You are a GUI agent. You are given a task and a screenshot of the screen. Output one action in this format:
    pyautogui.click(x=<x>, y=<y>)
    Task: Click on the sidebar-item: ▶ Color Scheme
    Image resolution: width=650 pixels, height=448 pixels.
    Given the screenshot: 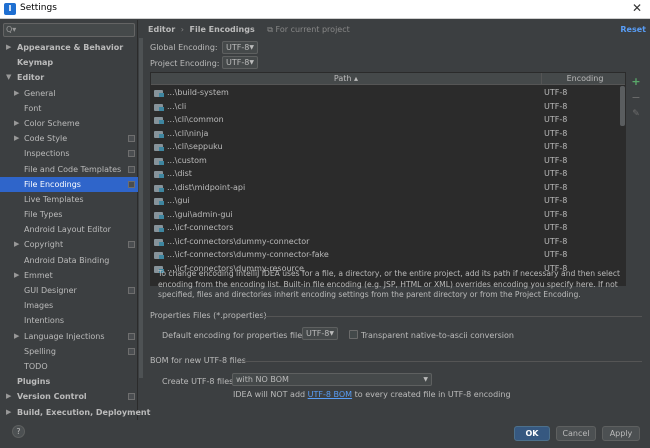 What is the action you would take?
    pyautogui.click(x=69, y=123)
    